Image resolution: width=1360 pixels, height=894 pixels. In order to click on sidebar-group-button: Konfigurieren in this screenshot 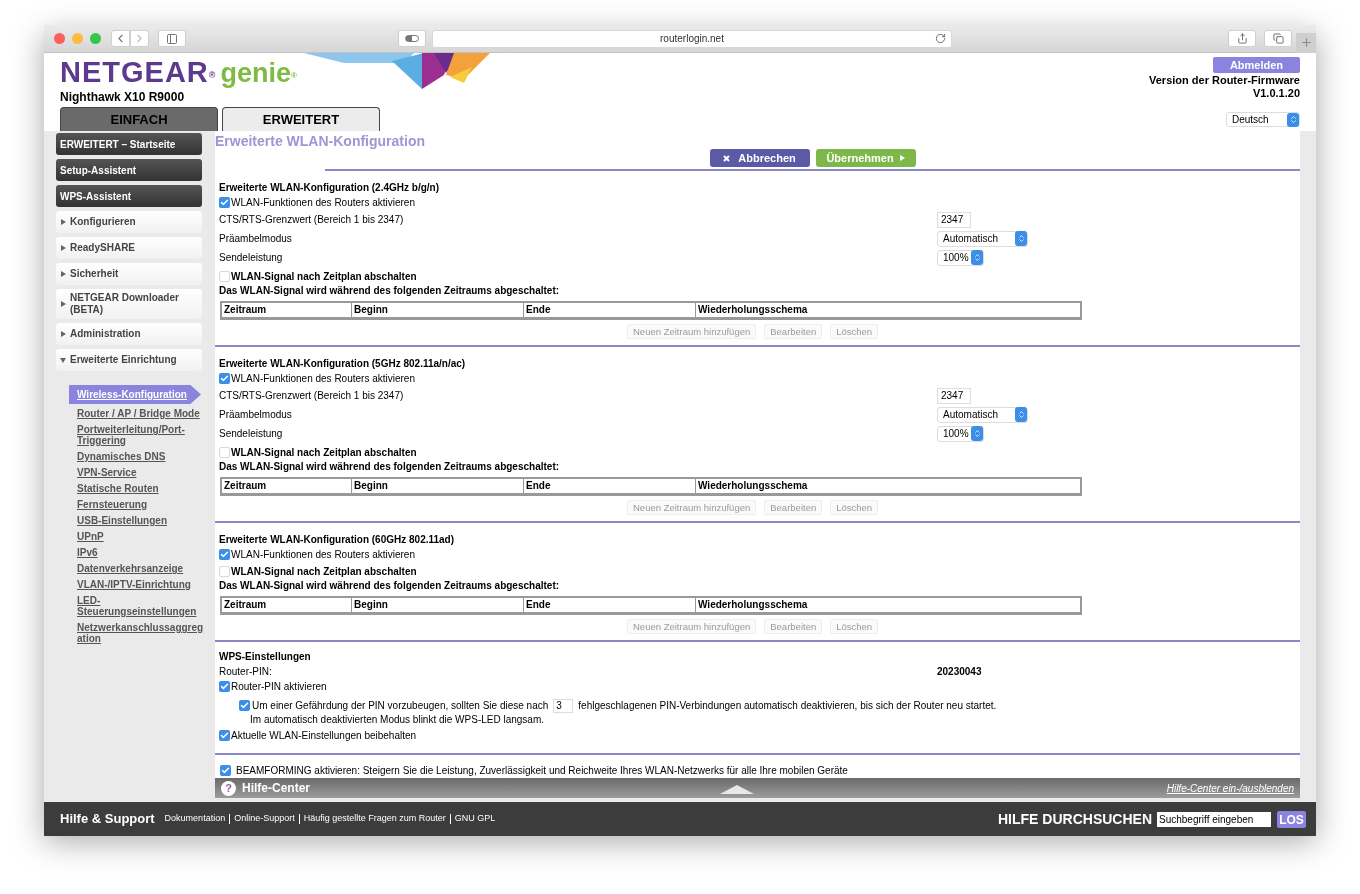, I will do `click(129, 222)`.